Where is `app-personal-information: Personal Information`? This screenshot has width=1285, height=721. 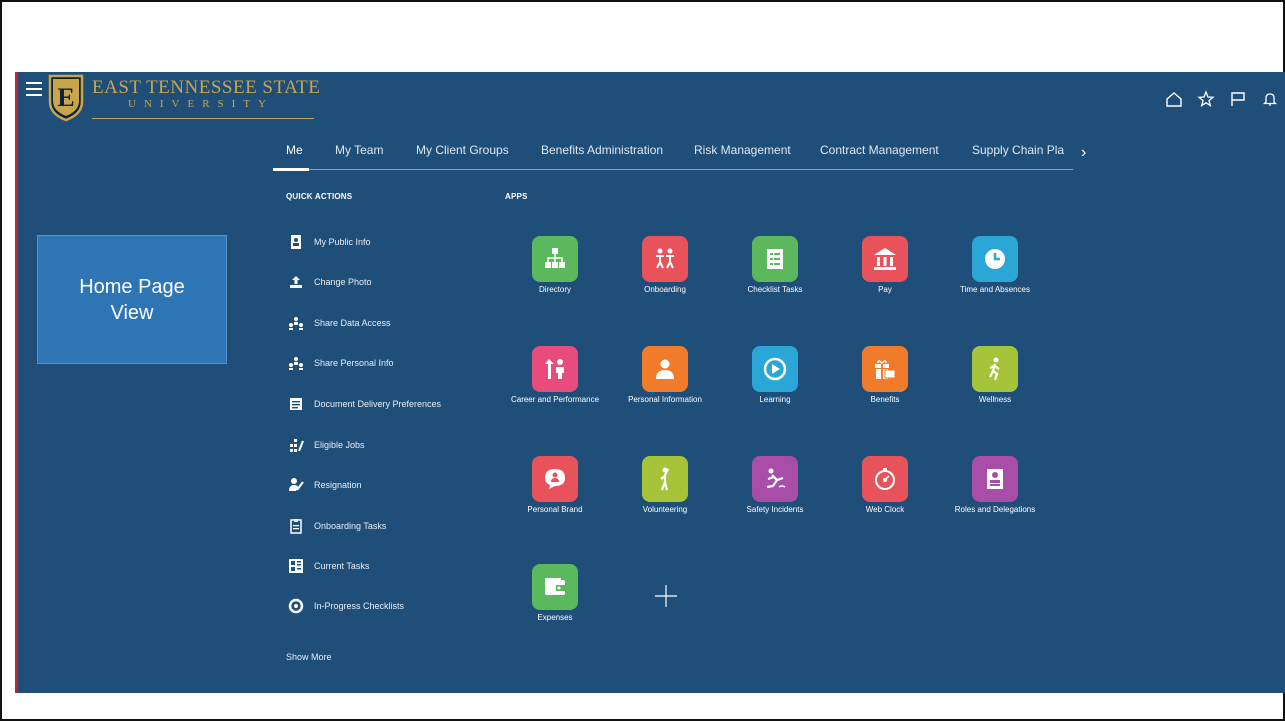 app-personal-information: Personal Information is located at coordinates (665, 375).